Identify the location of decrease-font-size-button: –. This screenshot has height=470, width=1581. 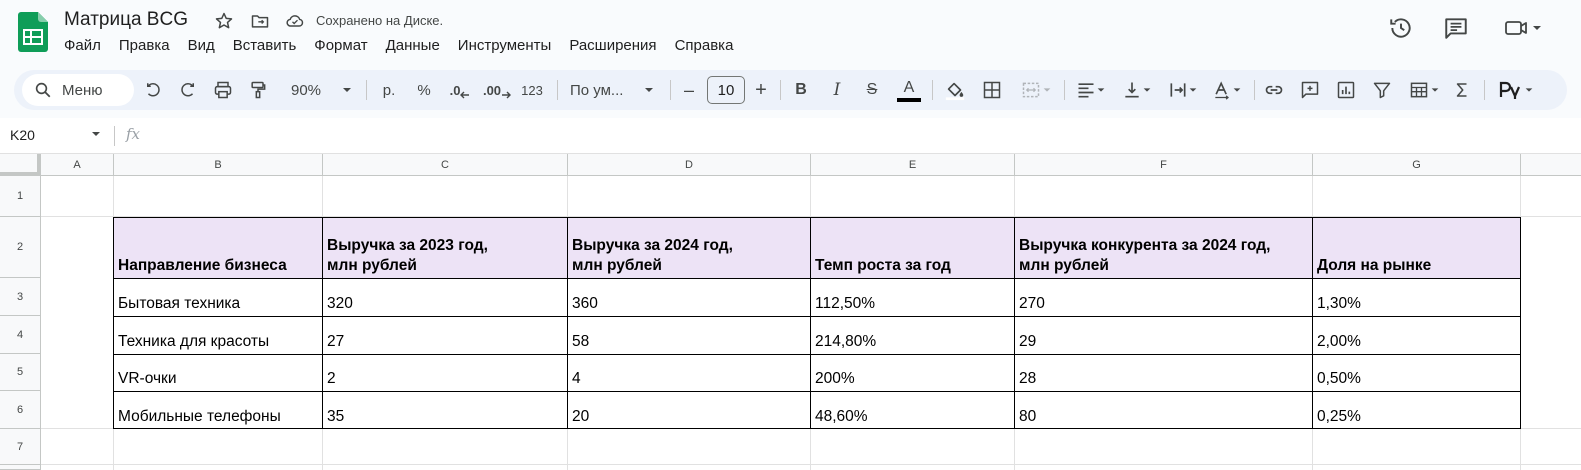
(689, 90).